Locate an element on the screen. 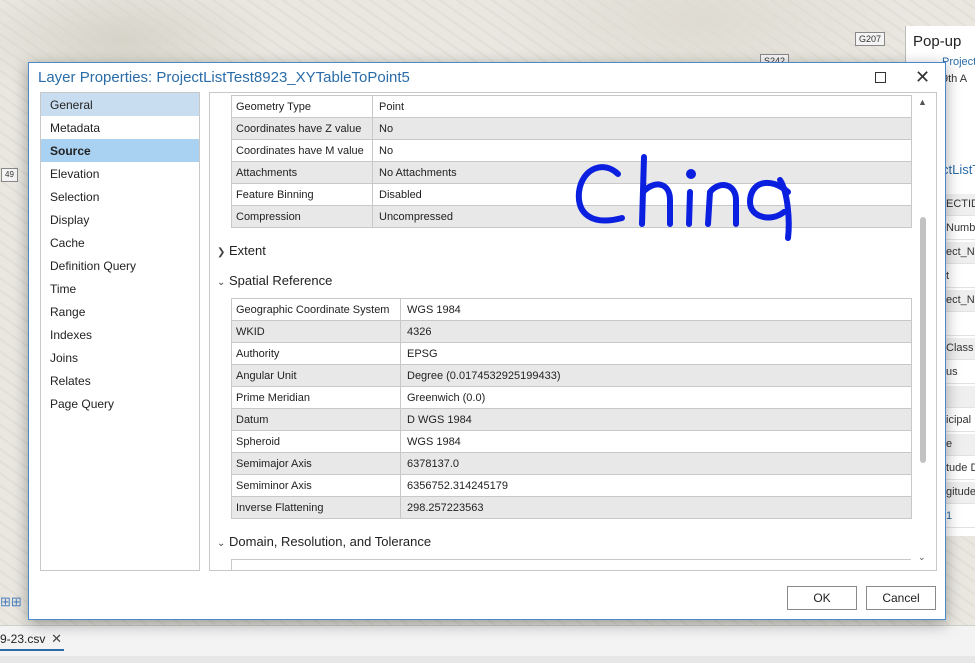 This screenshot has height=663, width=975. table-row: Prime Meridian Greenwich (0.0) is located at coordinates (571, 398).